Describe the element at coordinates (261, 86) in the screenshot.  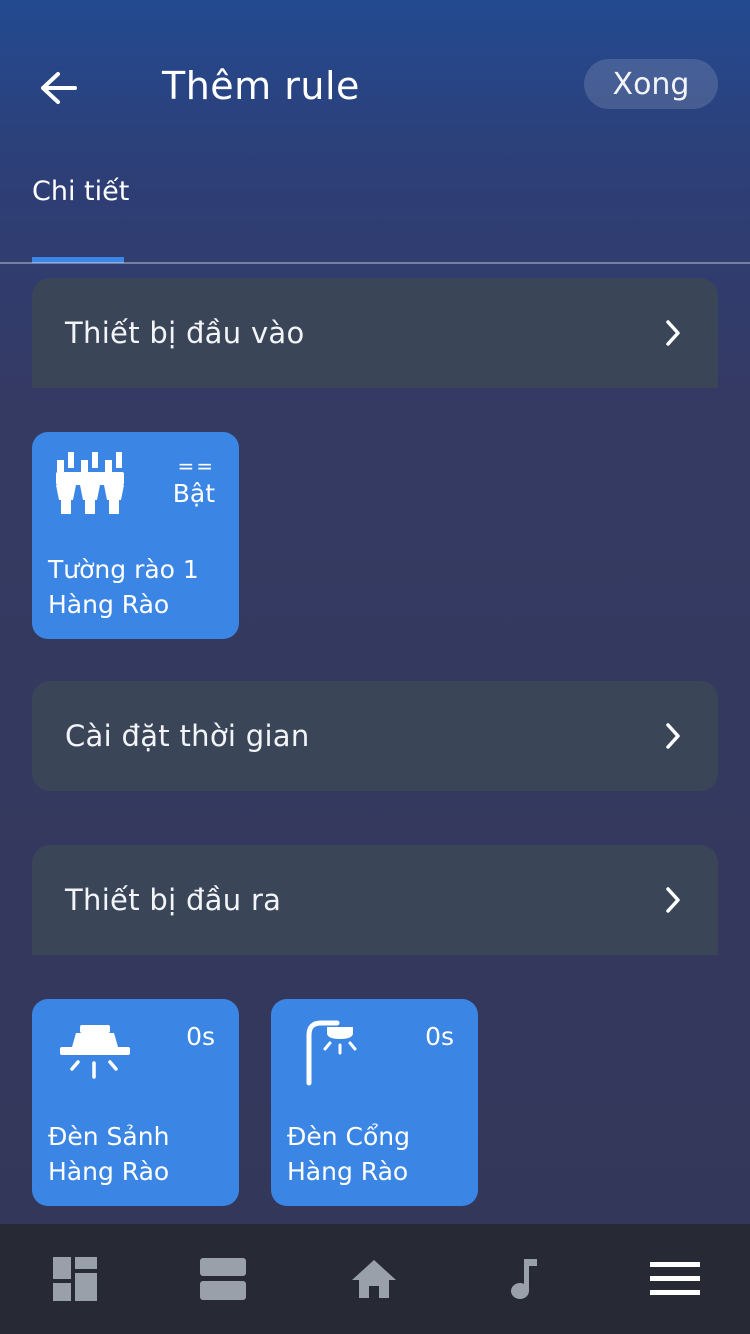
I see `page-title: Thêm rule` at that location.